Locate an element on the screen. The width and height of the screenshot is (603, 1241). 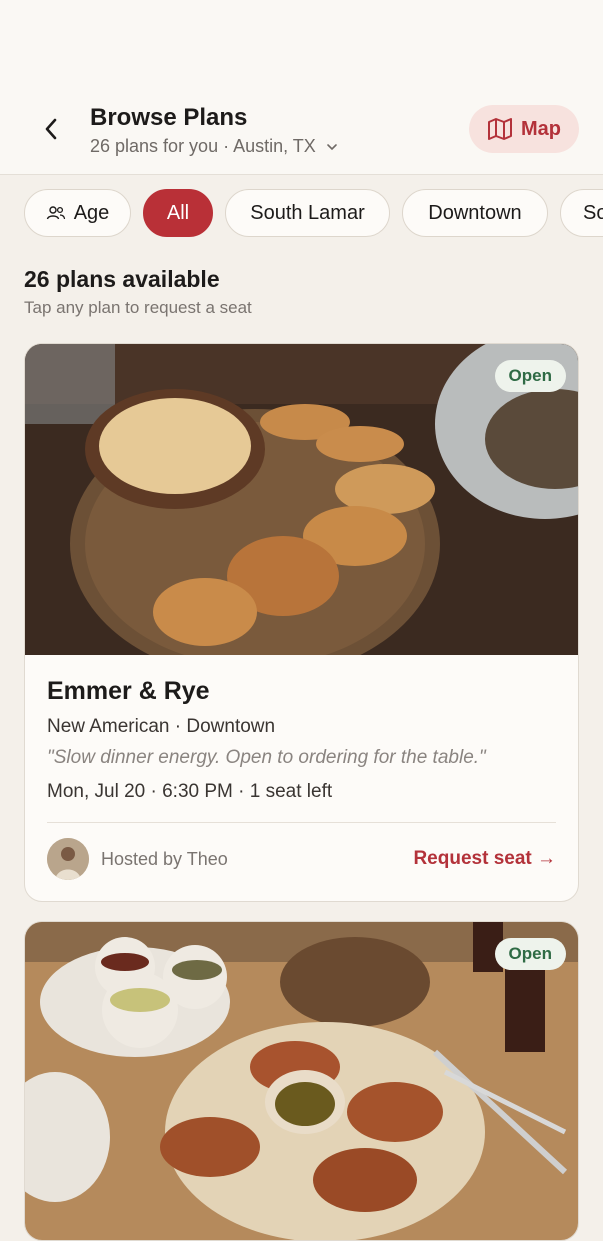
filter-chip-label: Age is located at coordinates (91, 212).